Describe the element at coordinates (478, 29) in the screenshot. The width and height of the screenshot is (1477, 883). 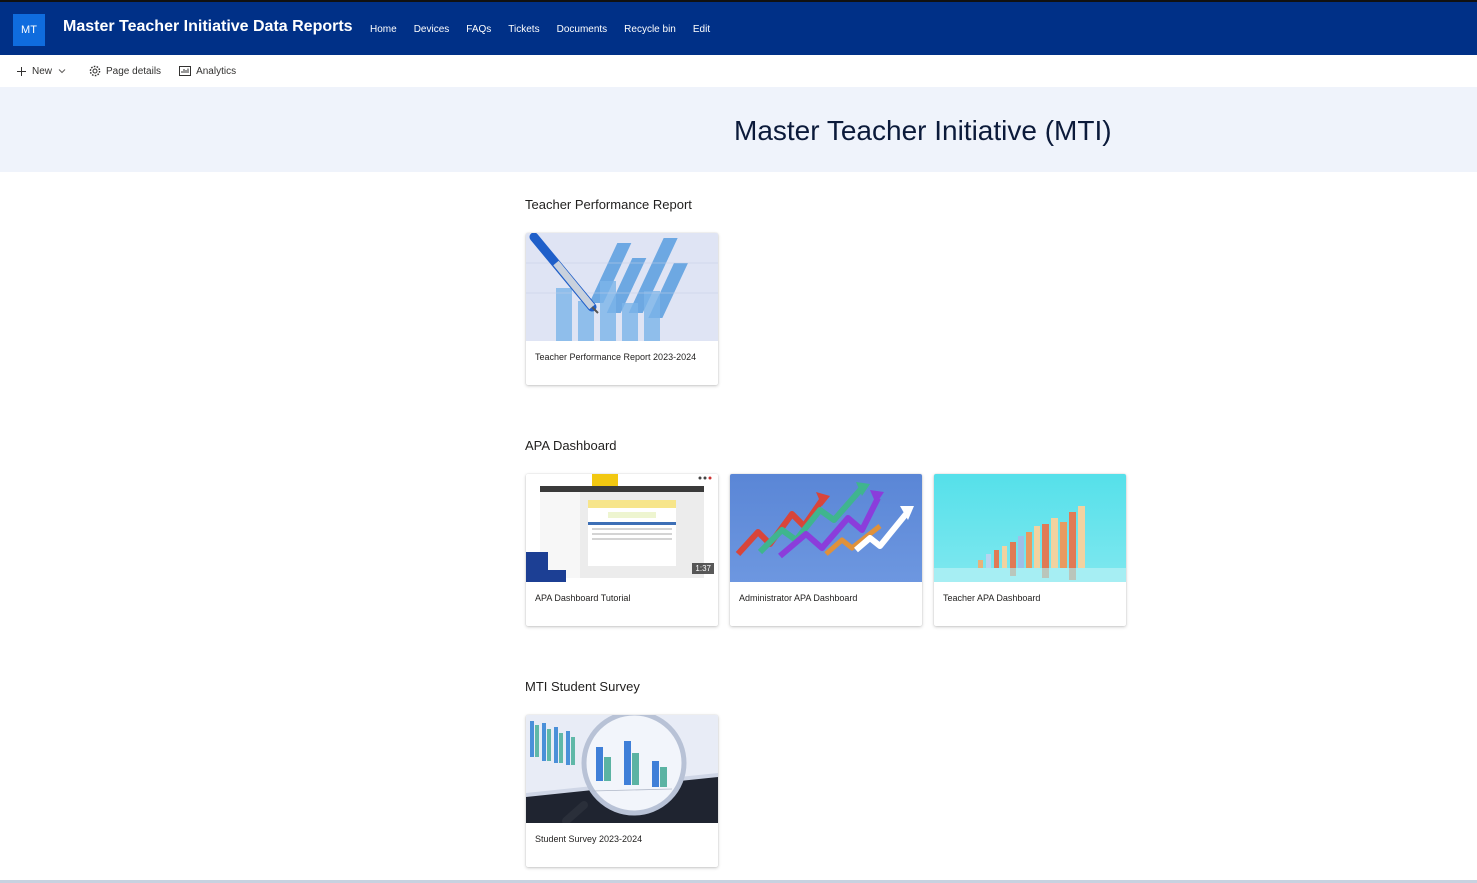
I see `nav-link-faqs: FAQs` at that location.